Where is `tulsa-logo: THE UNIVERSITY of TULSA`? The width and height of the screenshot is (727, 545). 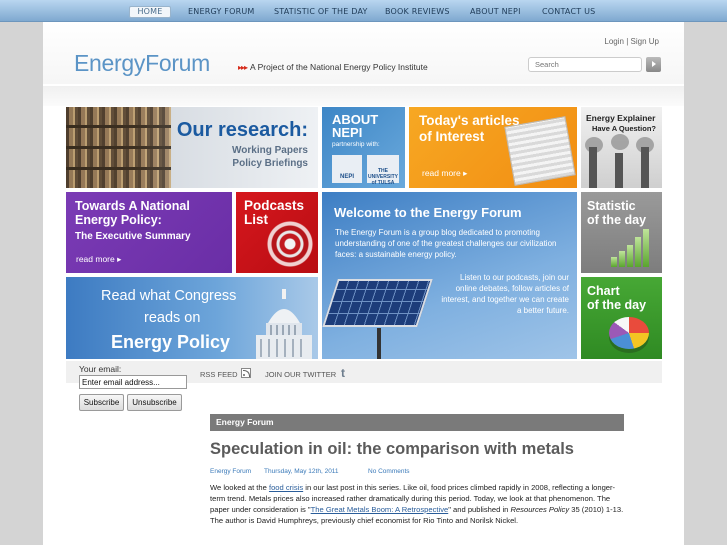
tulsa-logo: THE UNIVERSITY of TULSA is located at coordinates (383, 170).